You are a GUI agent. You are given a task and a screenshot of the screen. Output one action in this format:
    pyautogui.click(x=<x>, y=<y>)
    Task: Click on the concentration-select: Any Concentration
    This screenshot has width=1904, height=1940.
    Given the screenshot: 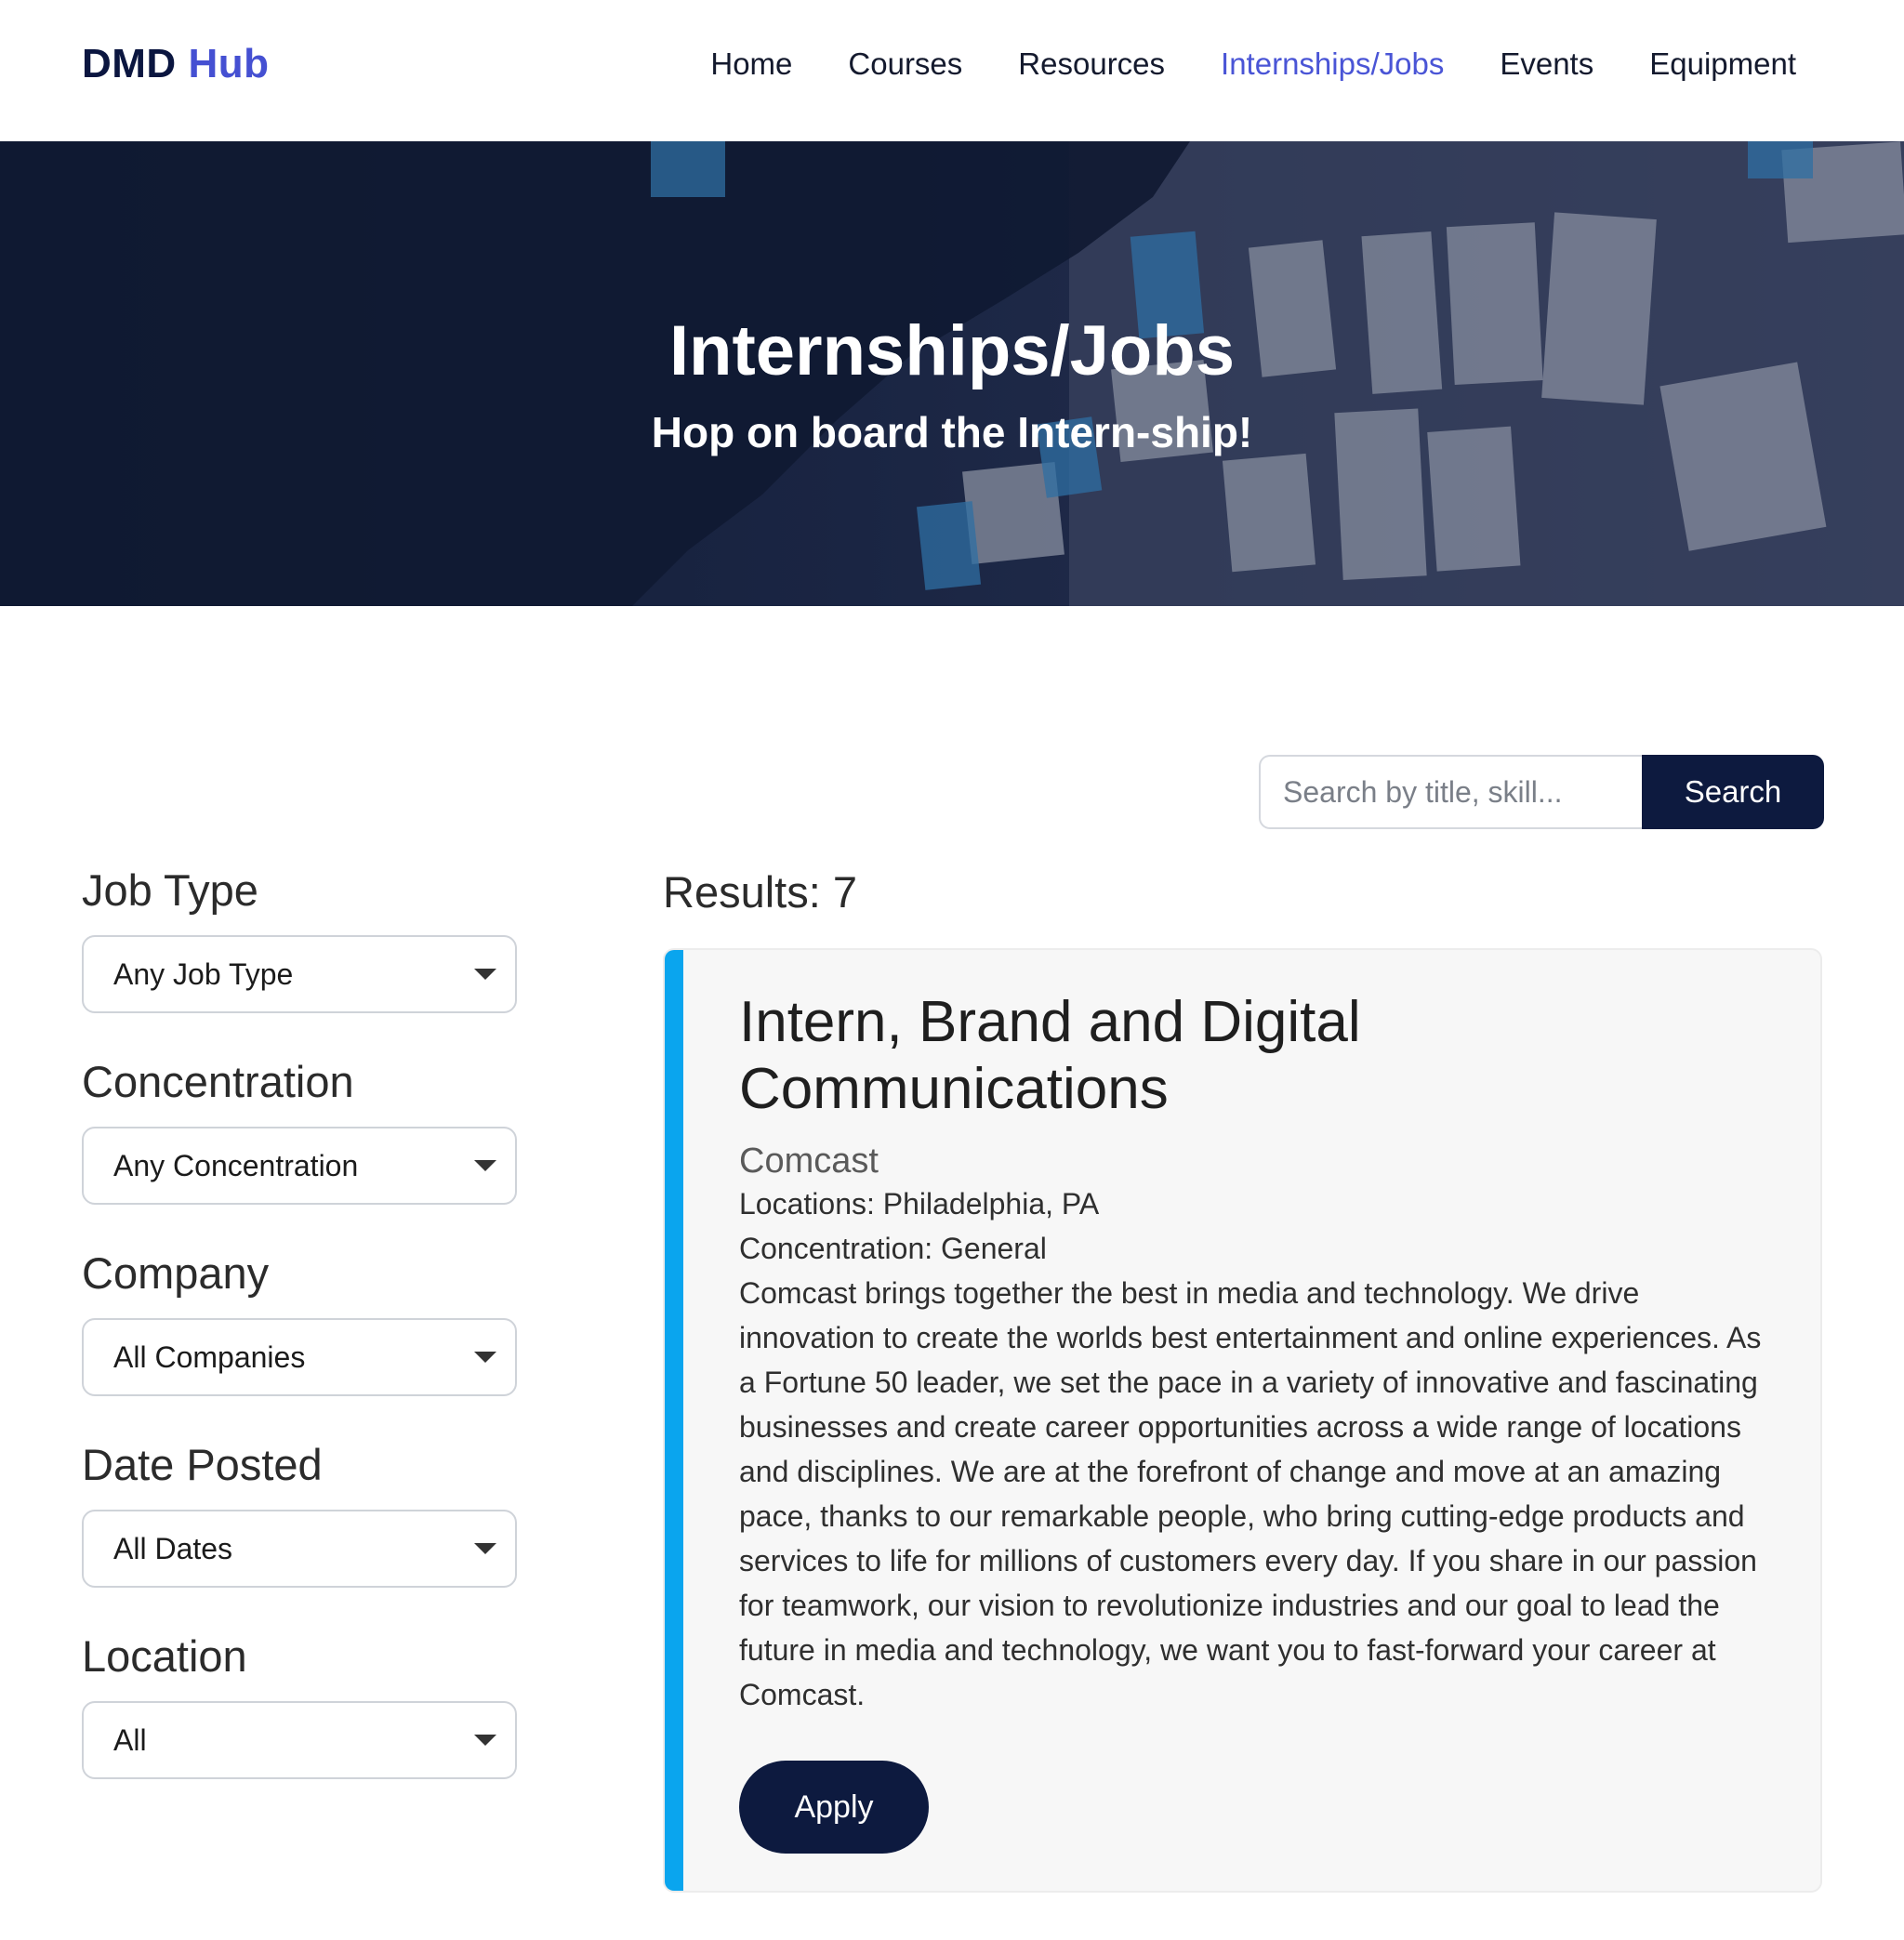 What is the action you would take?
    pyautogui.click(x=299, y=1166)
    